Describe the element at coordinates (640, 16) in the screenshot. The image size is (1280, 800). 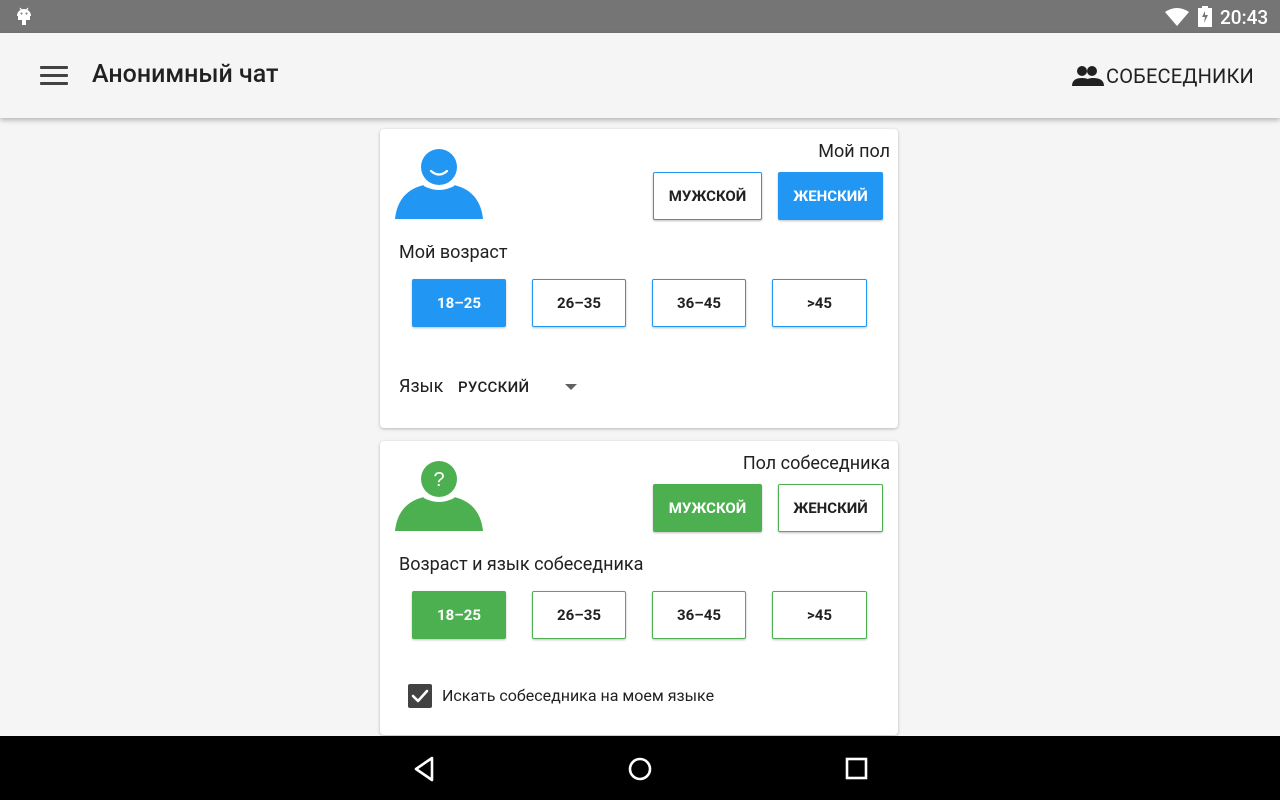
I see `status-bar: 20:43` at that location.